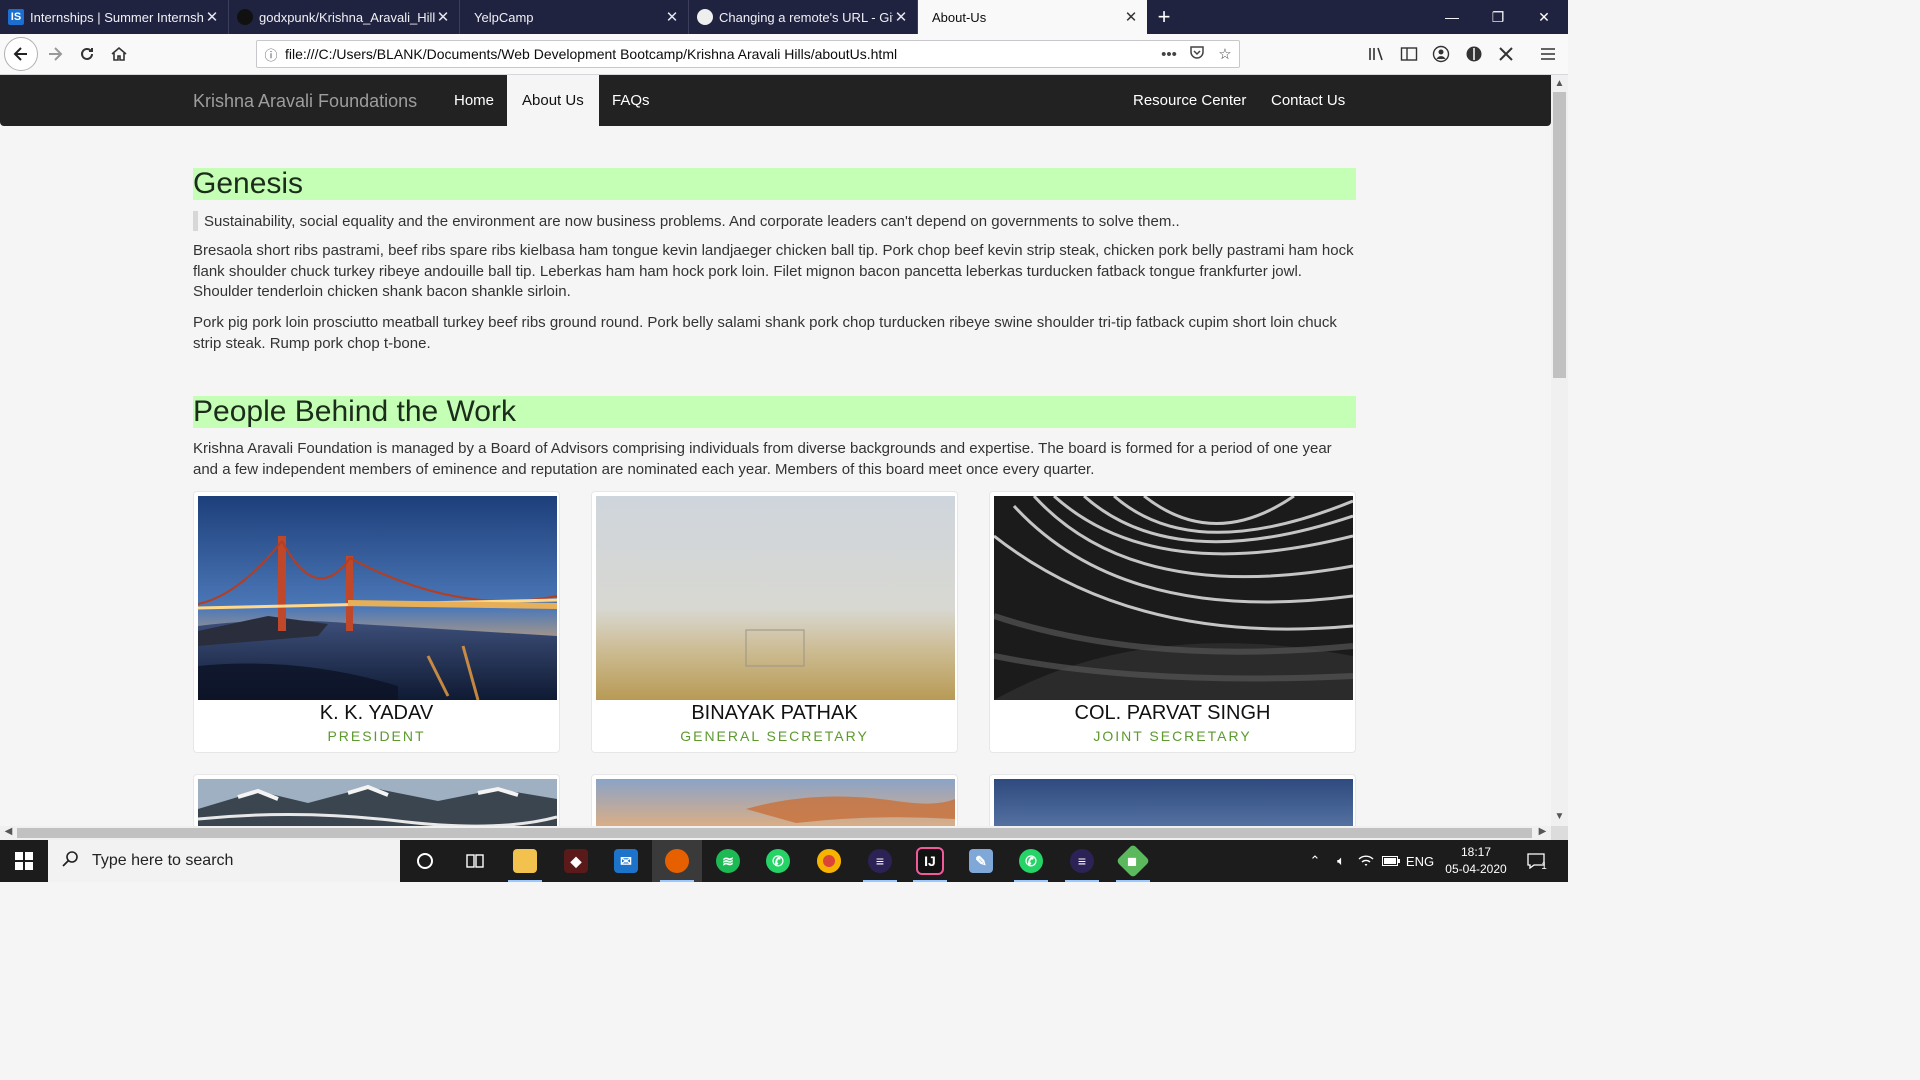 The width and height of the screenshot is (1920, 1080). Describe the element at coordinates (119, 54) in the screenshot. I see `home-icon` at that location.